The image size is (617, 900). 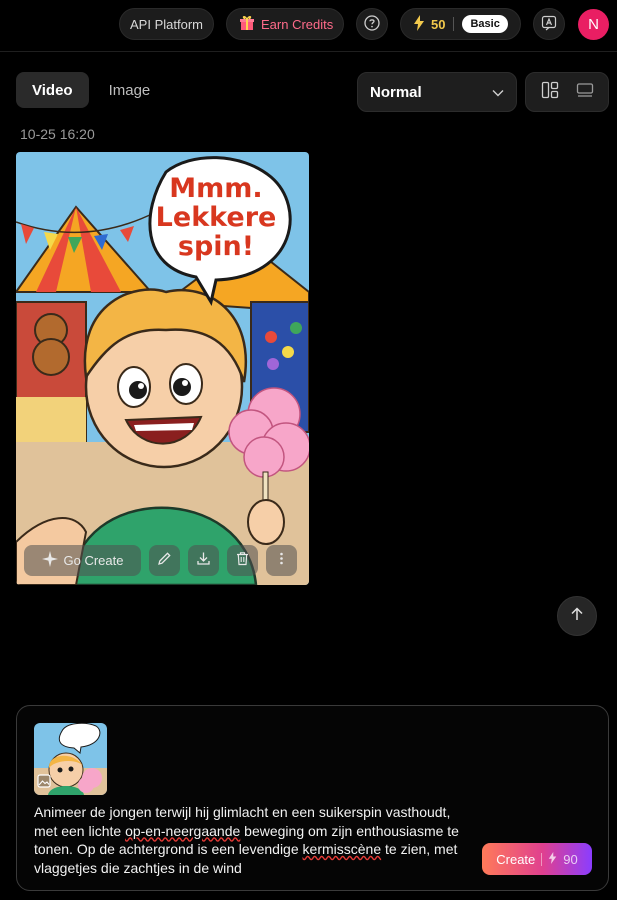 I want to click on view-toggle, so click(x=567, y=92).